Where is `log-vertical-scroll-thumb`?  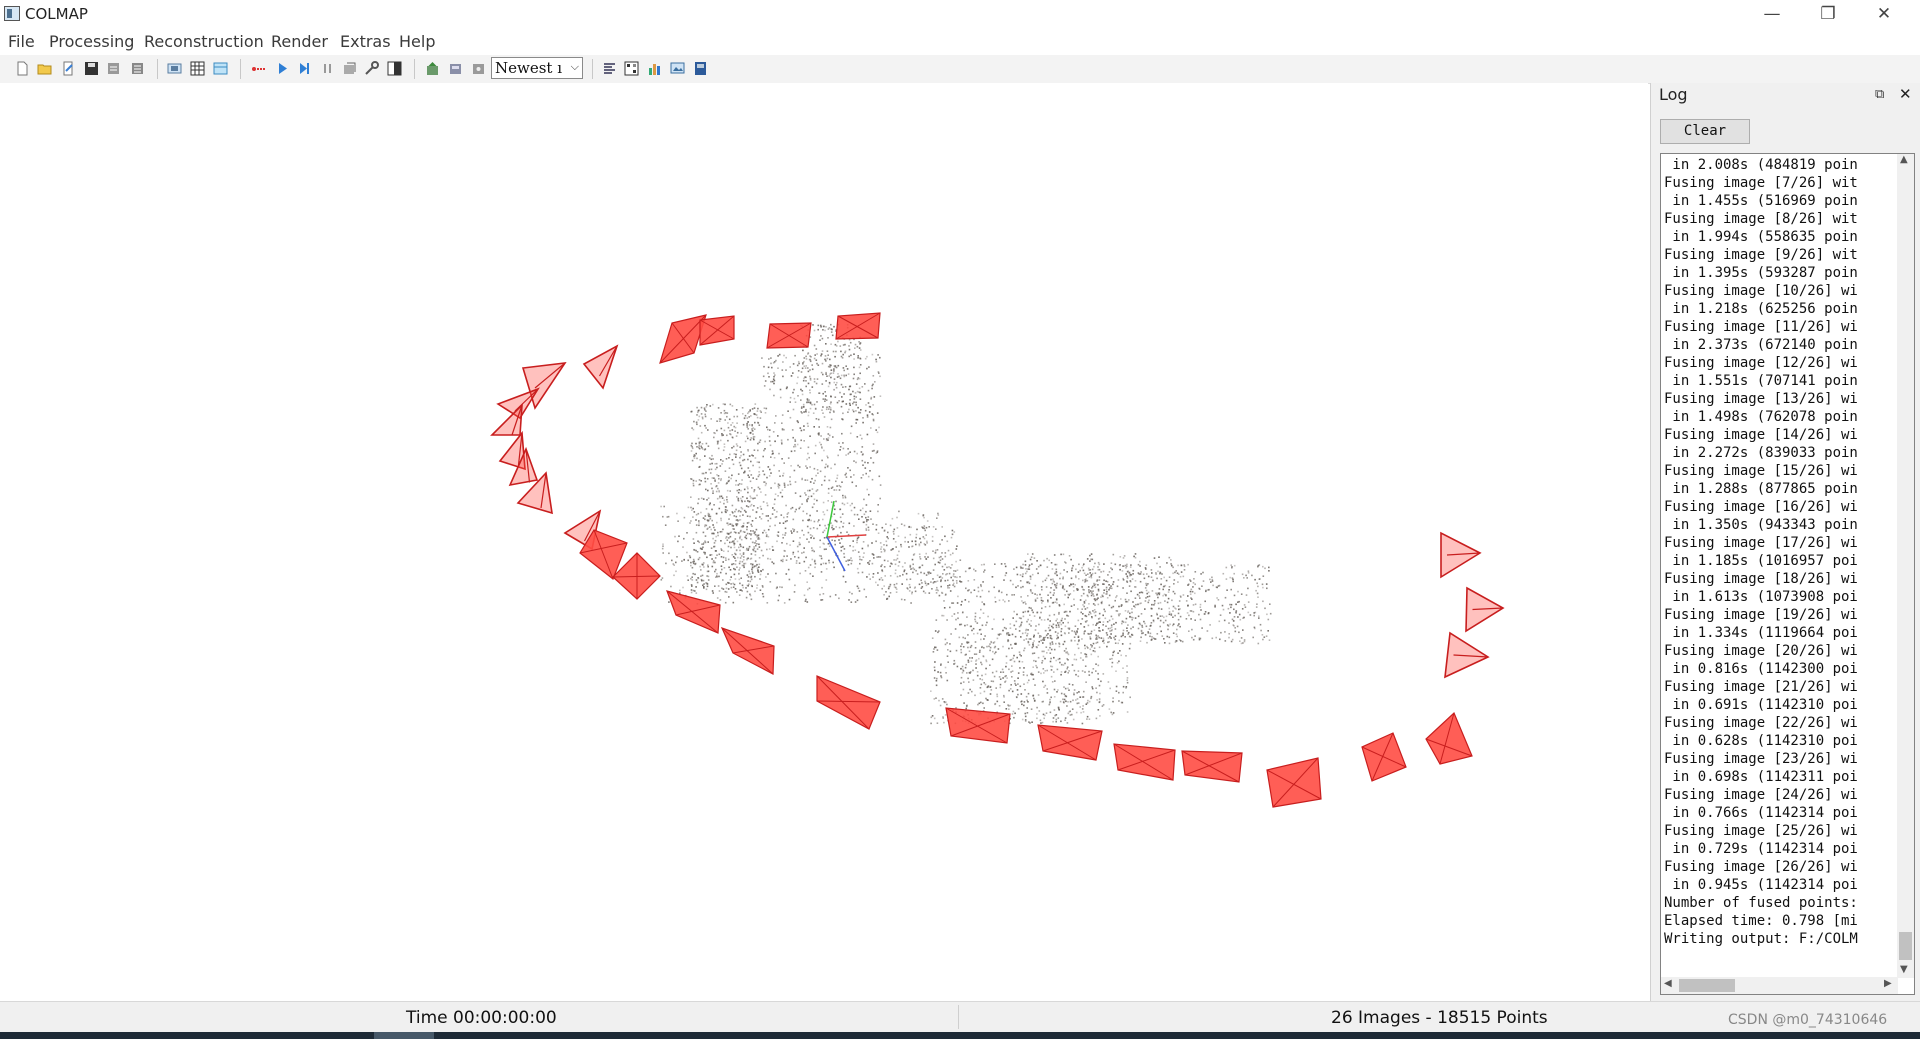 log-vertical-scroll-thumb is located at coordinates (1905, 946).